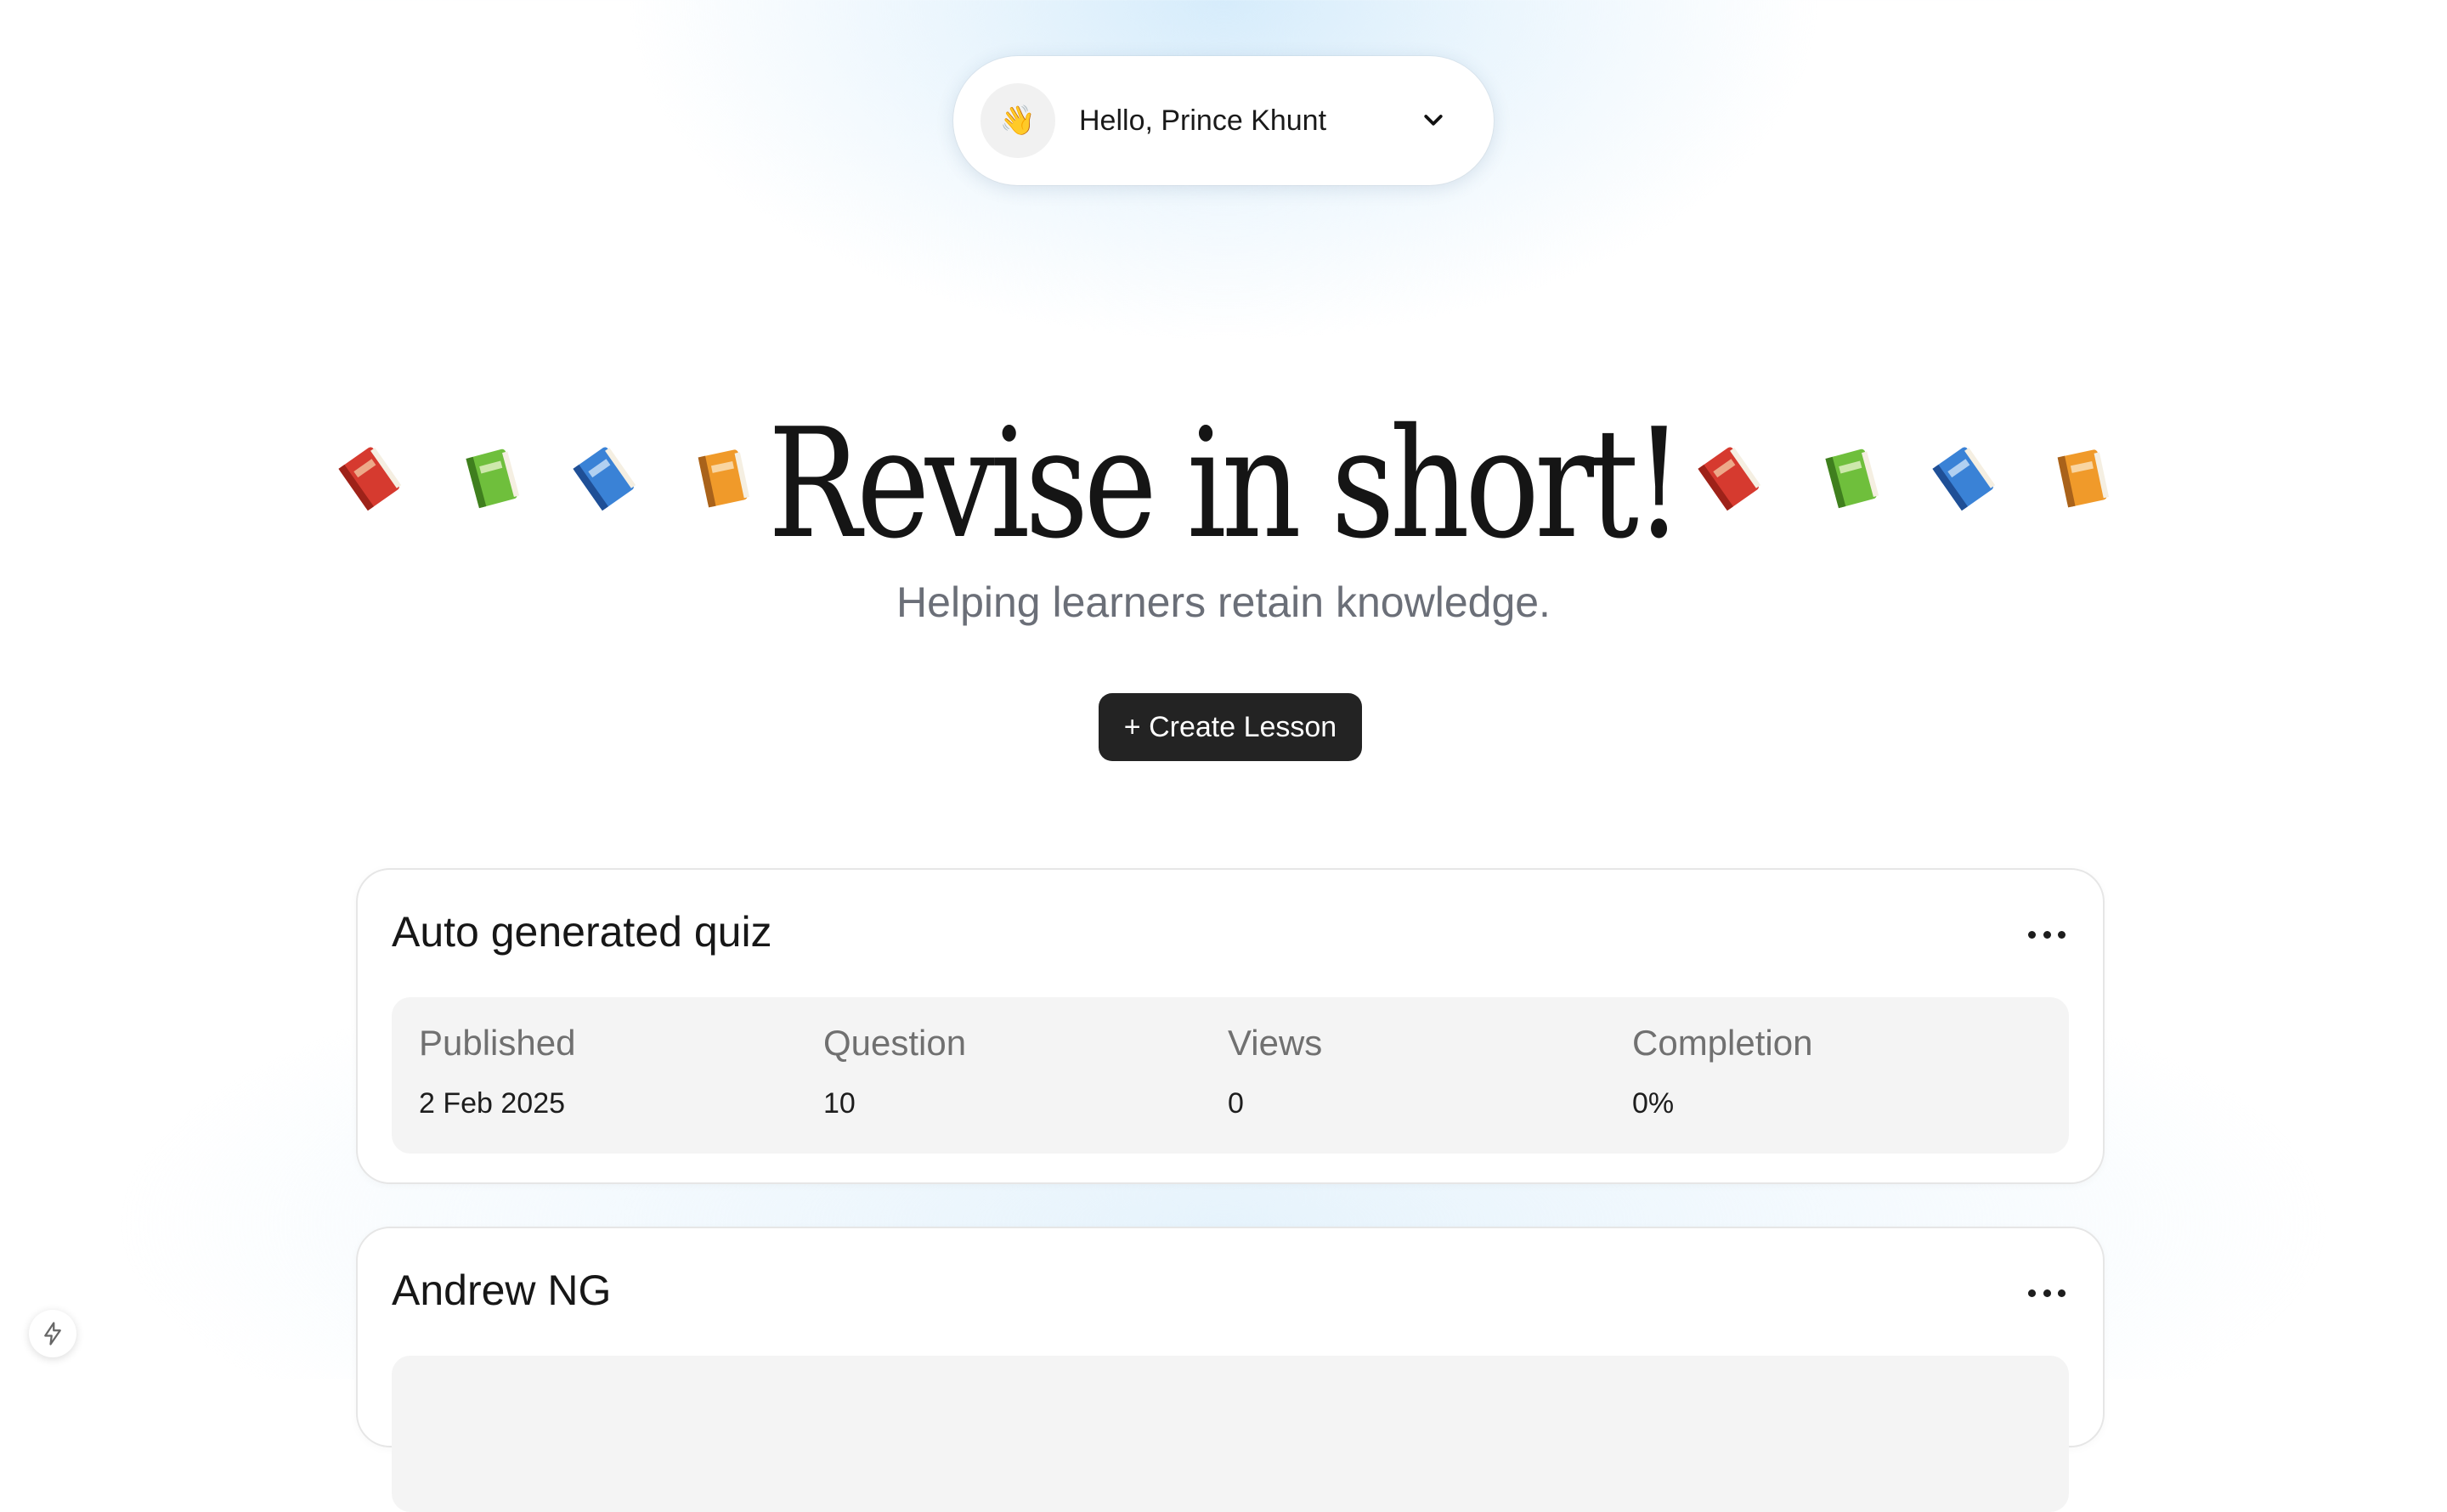 The width and height of the screenshot is (2447, 1512). I want to click on blue-book-icon, so click(1964, 479).